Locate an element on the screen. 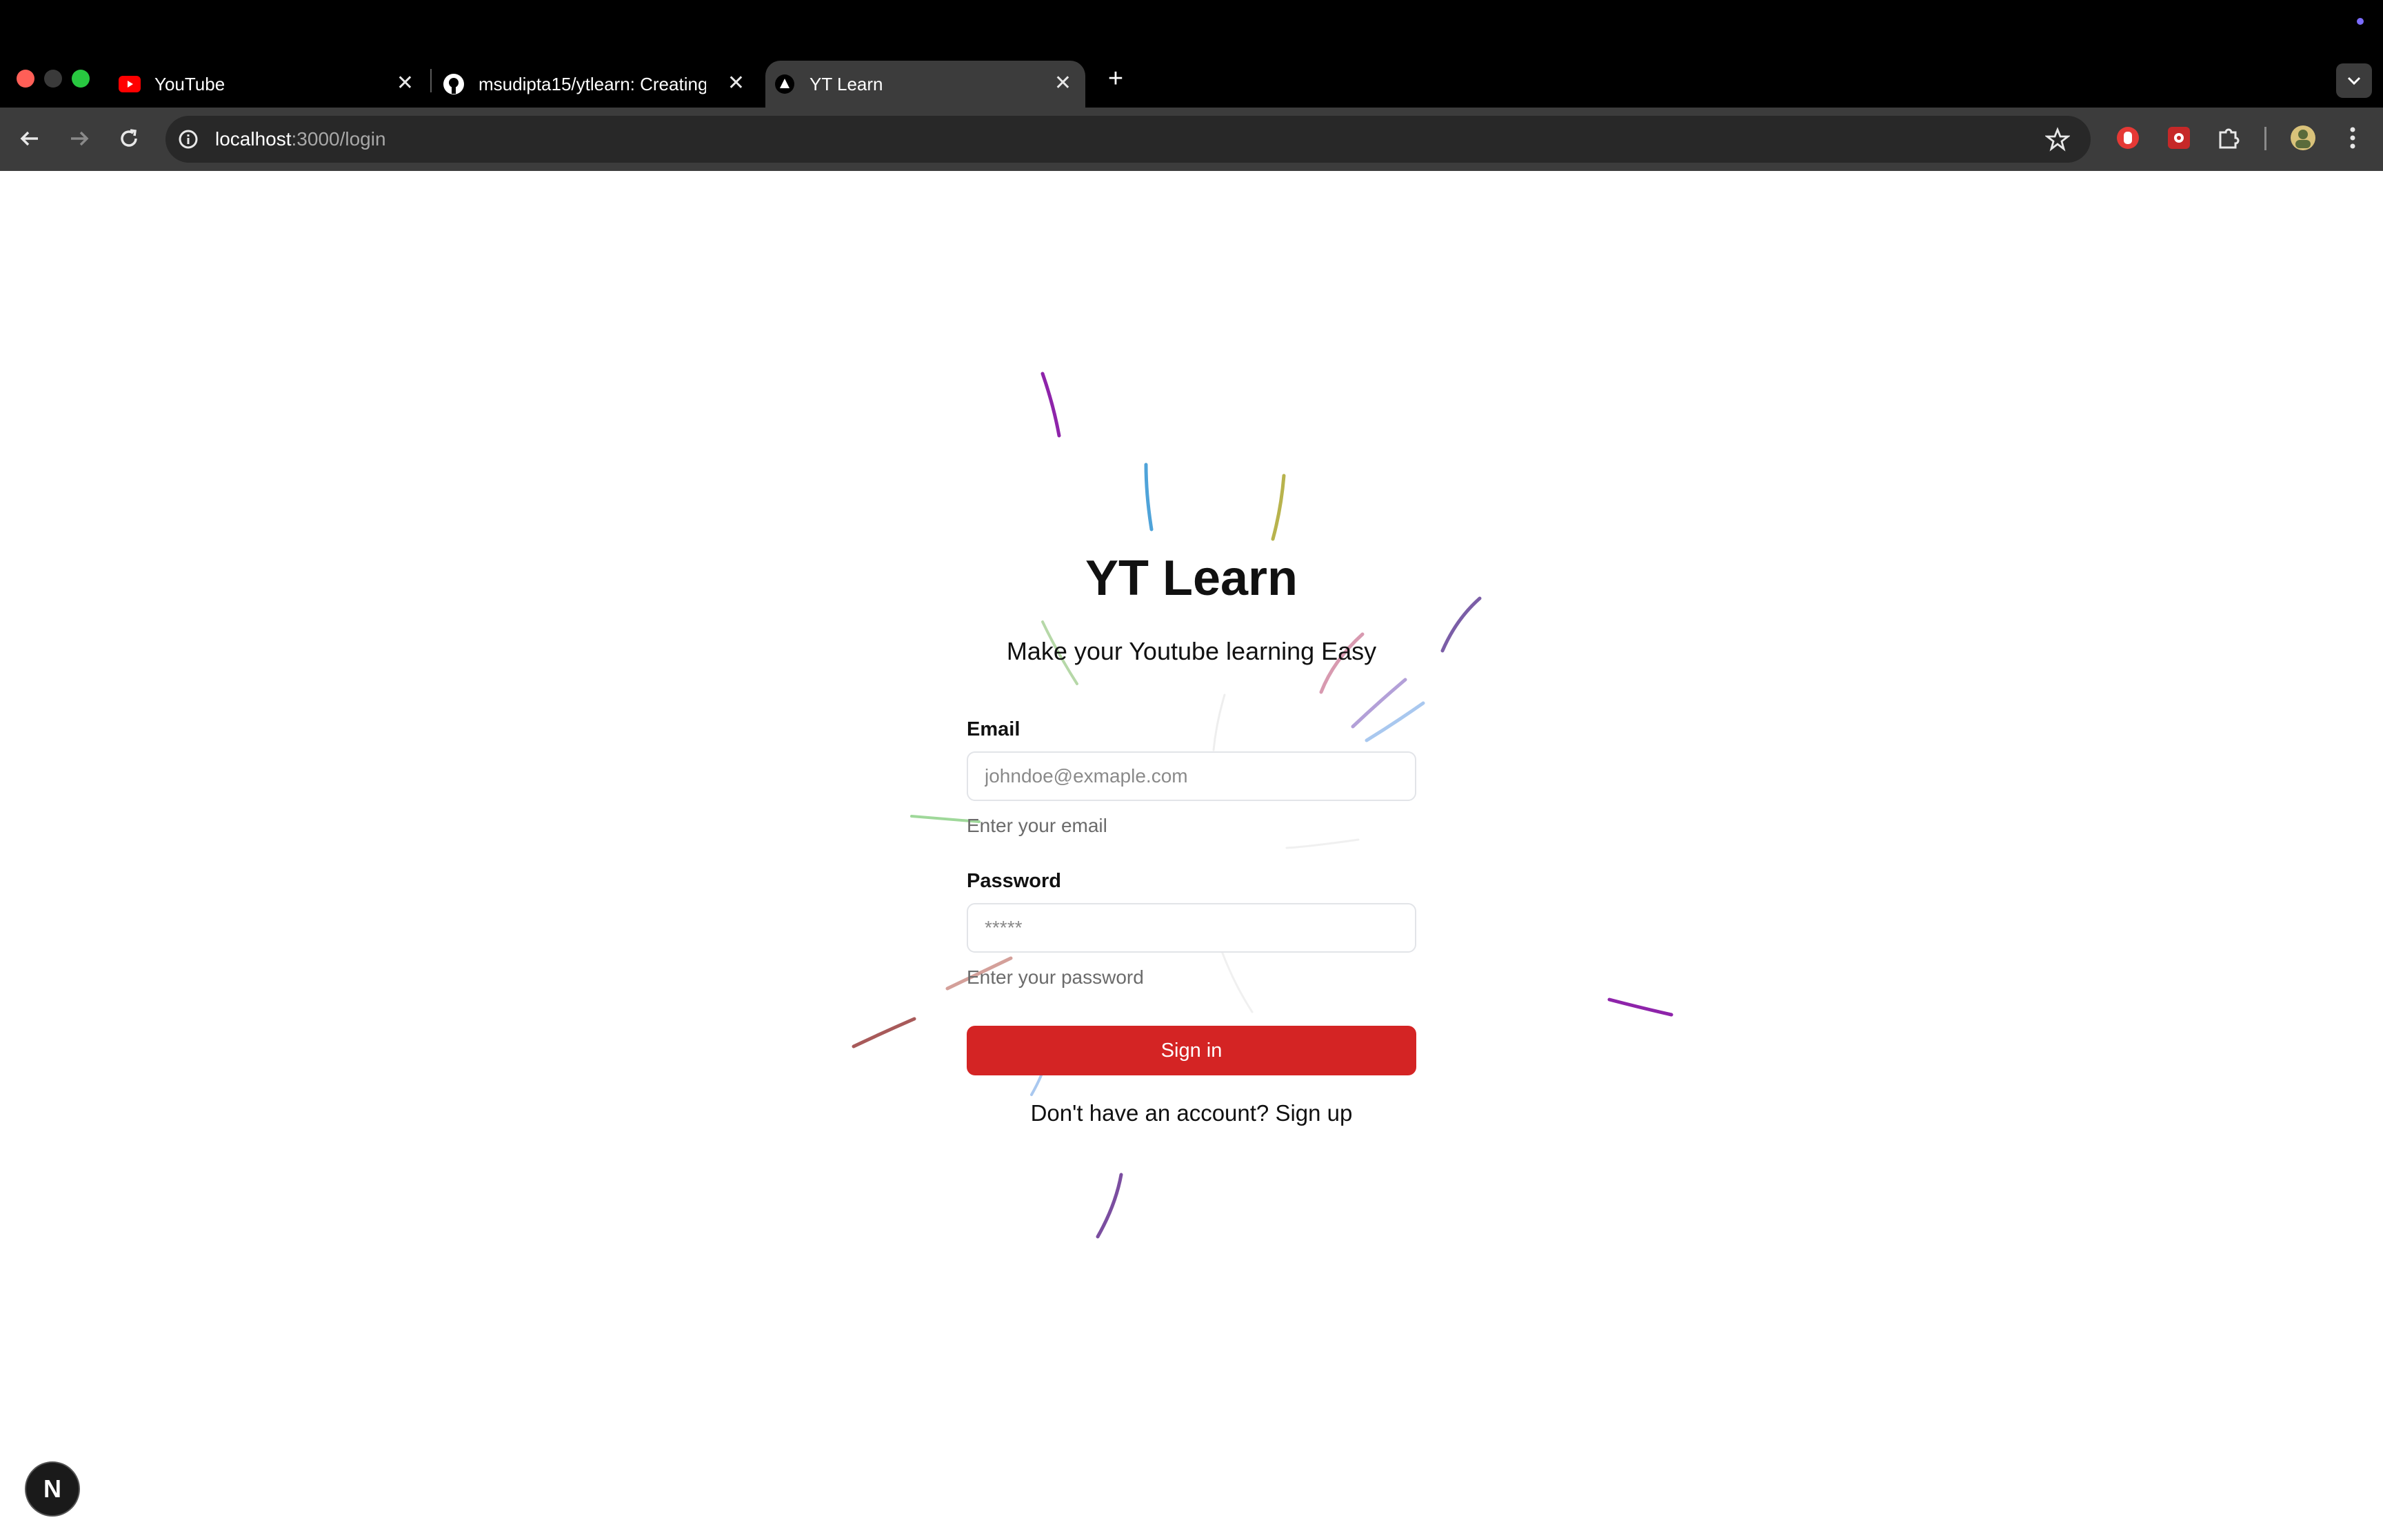 The width and height of the screenshot is (2383, 1540). forward-button is located at coordinates (79, 138).